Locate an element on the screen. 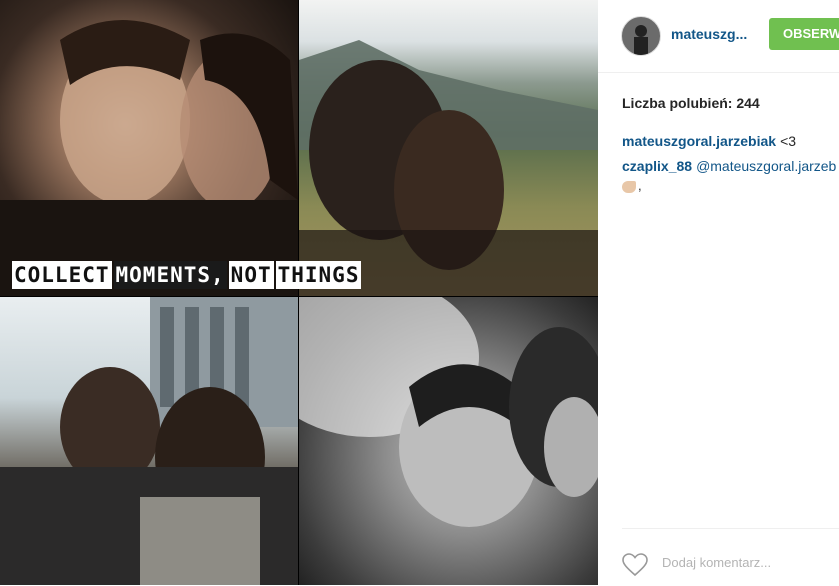  comment-username: czaplix_88 is located at coordinates (657, 166).